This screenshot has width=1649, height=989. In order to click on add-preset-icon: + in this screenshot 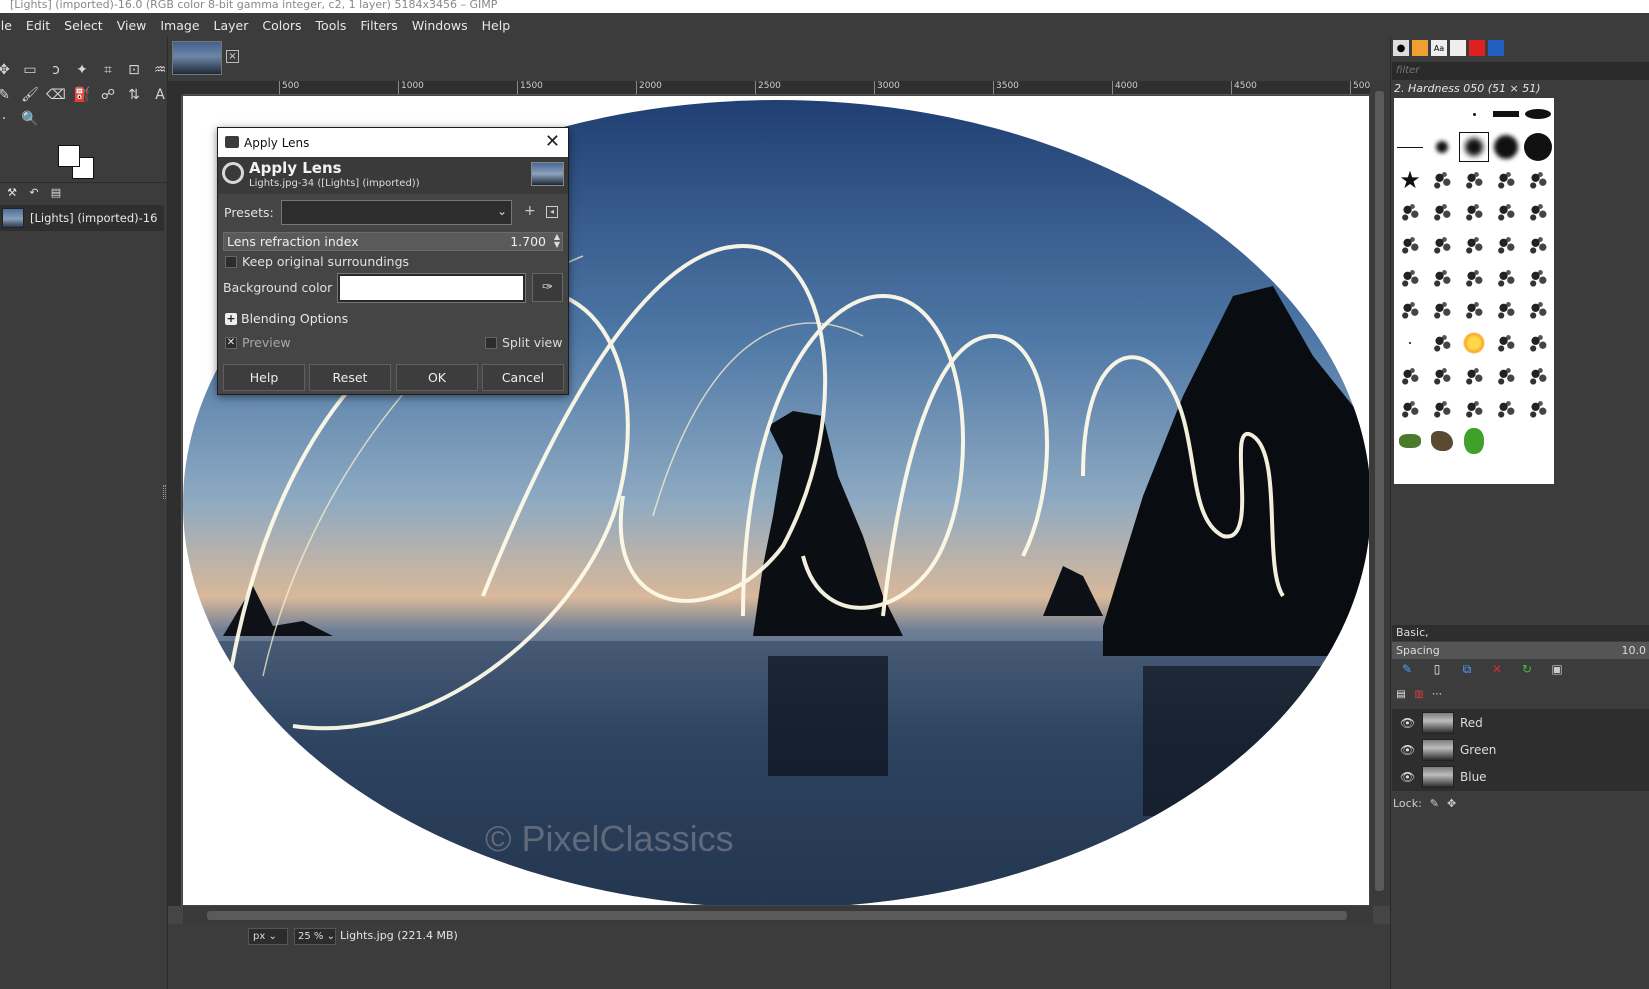, I will do `click(530, 211)`.